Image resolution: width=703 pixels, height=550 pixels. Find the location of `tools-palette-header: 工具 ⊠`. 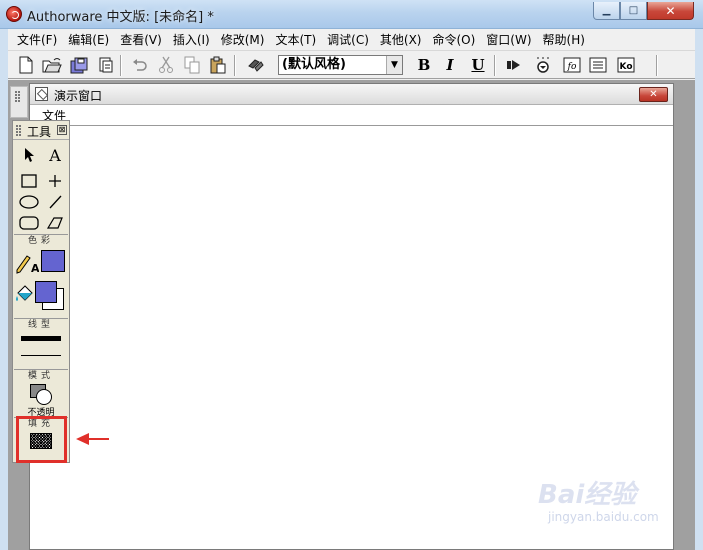

tools-palette-header: 工具 ⊠ is located at coordinates (41, 130).